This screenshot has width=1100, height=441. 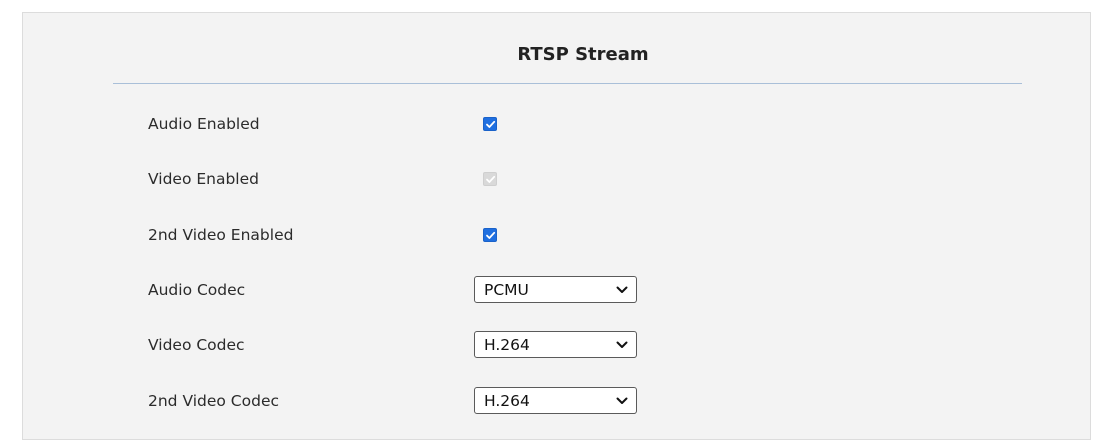 What do you see at coordinates (567, 83) in the screenshot?
I see `section-divider` at bounding box center [567, 83].